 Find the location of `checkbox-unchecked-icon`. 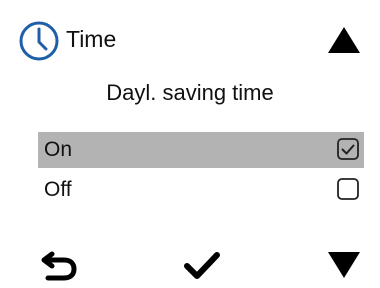

checkbox-unchecked-icon is located at coordinates (348, 189).